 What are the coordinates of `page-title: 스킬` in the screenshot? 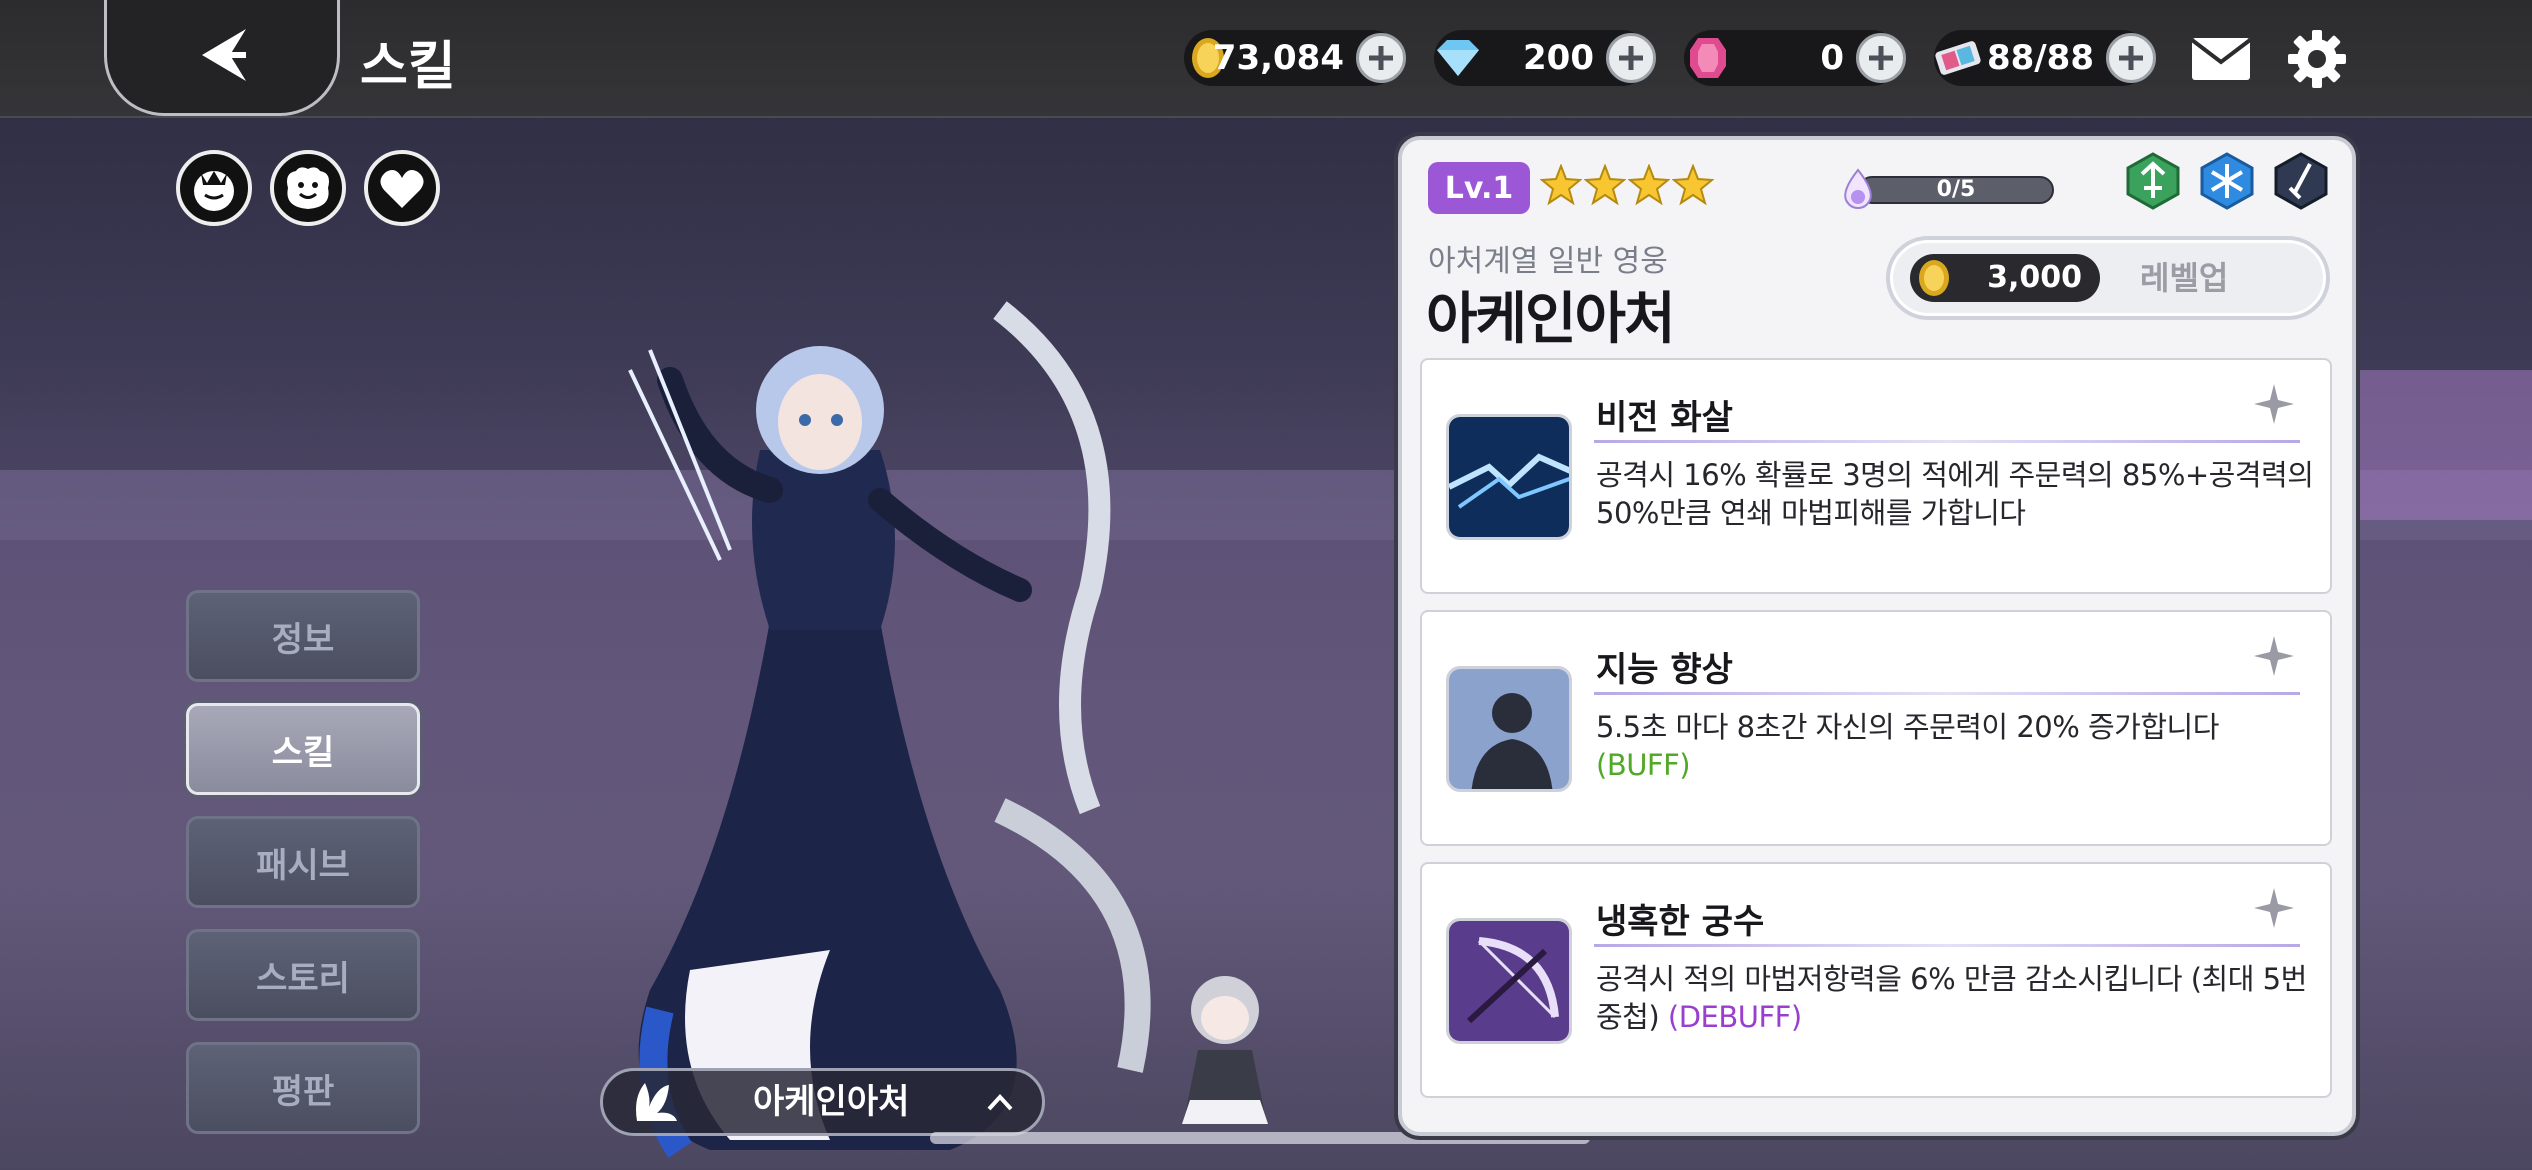 It's located at (408, 67).